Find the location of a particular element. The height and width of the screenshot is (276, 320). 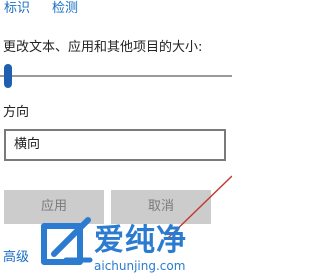

watermark-text-en: aichunjing.com is located at coordinates (140, 266).